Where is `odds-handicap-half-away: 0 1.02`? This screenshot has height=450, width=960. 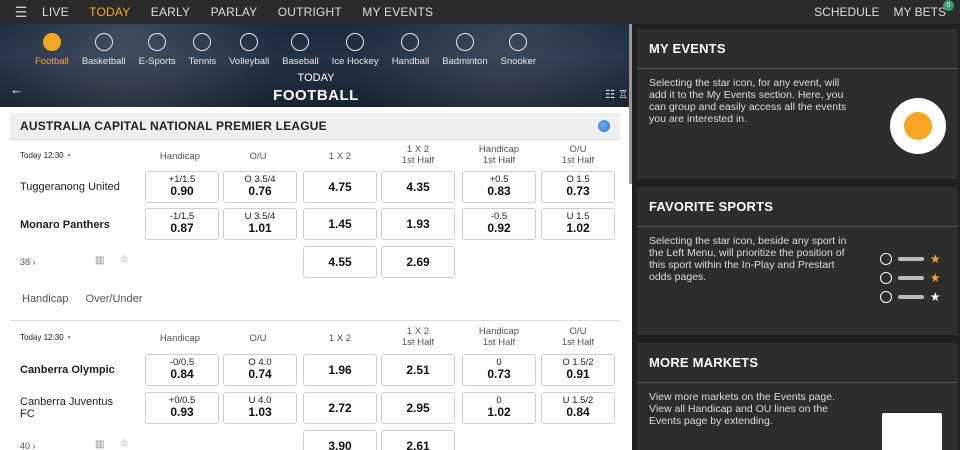
odds-handicap-half-away: 0 1.02 is located at coordinates (499, 408).